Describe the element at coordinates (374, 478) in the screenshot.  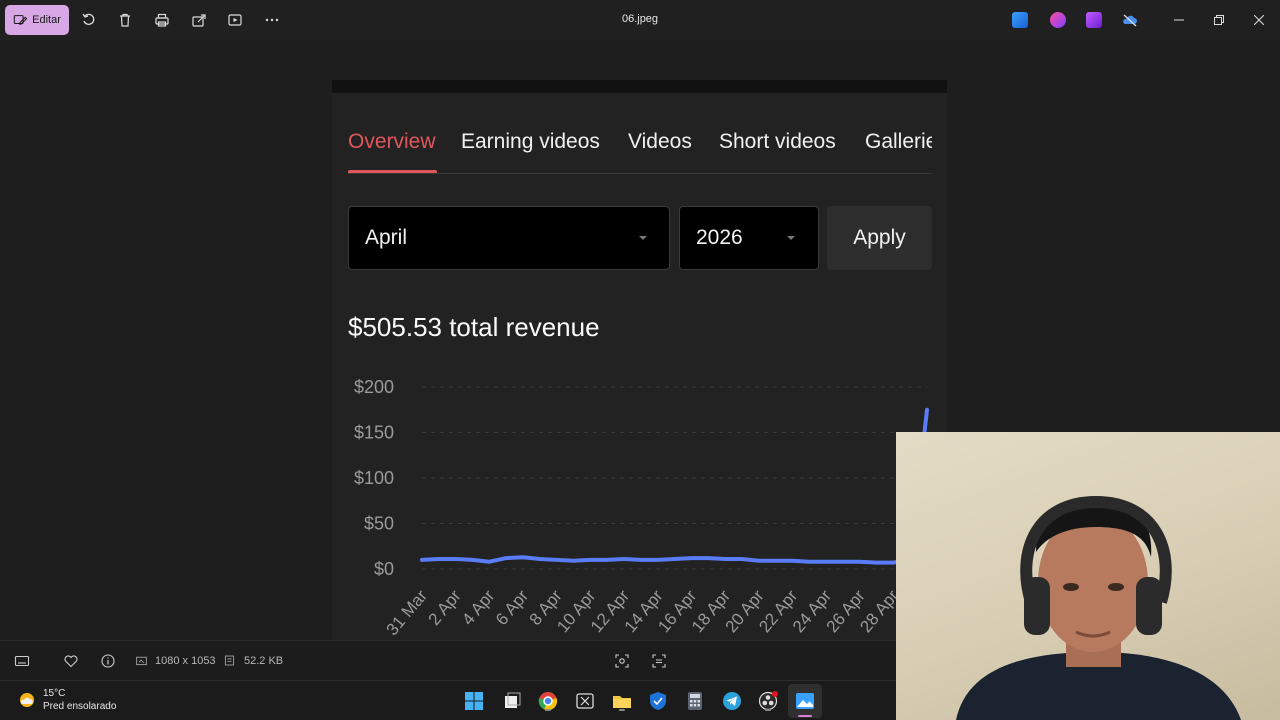
I see `y-tick-label: $100` at that location.